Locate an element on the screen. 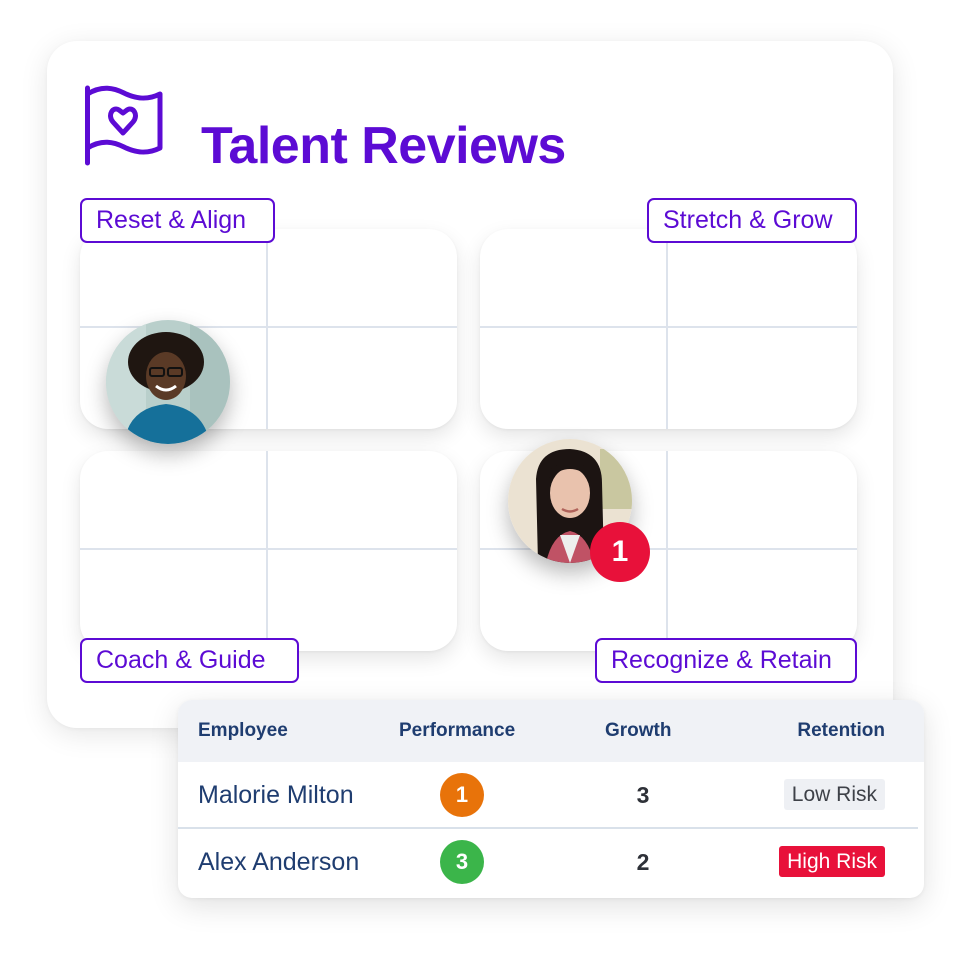 Image resolution: width=974 pixels, height=954 pixels. person-photo-avatar-icon is located at coordinates (168, 382).